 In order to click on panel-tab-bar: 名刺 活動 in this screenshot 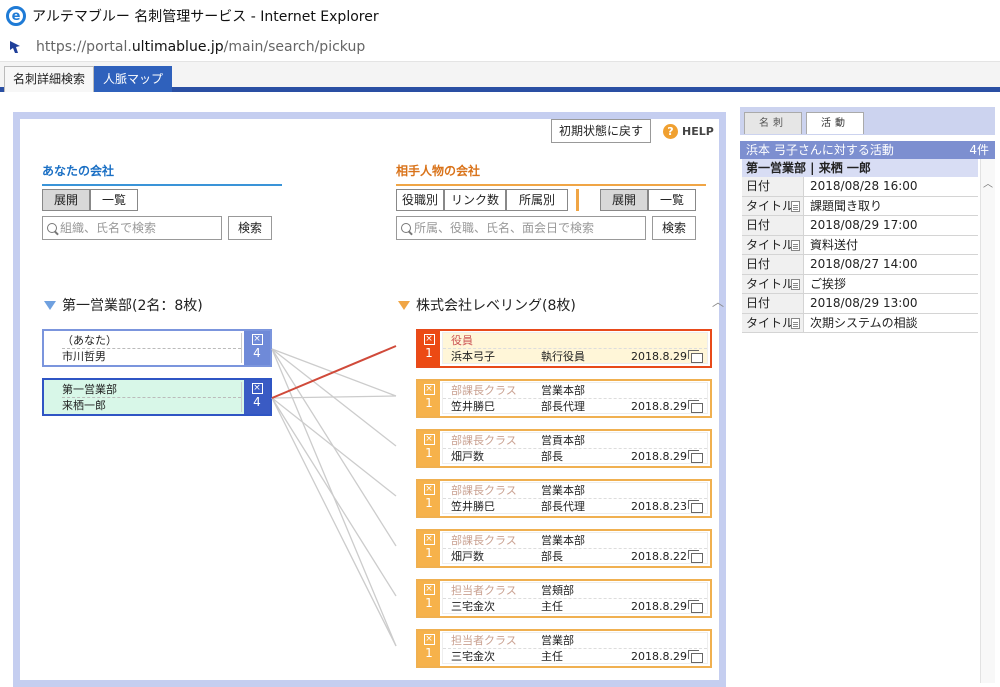, I will do `click(867, 121)`.